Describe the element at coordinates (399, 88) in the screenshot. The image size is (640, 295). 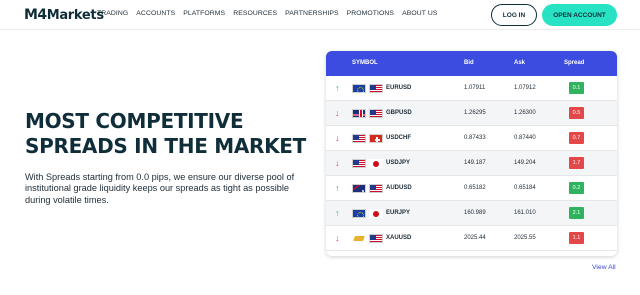
I see `symbol-cell: EURUSD` at that location.